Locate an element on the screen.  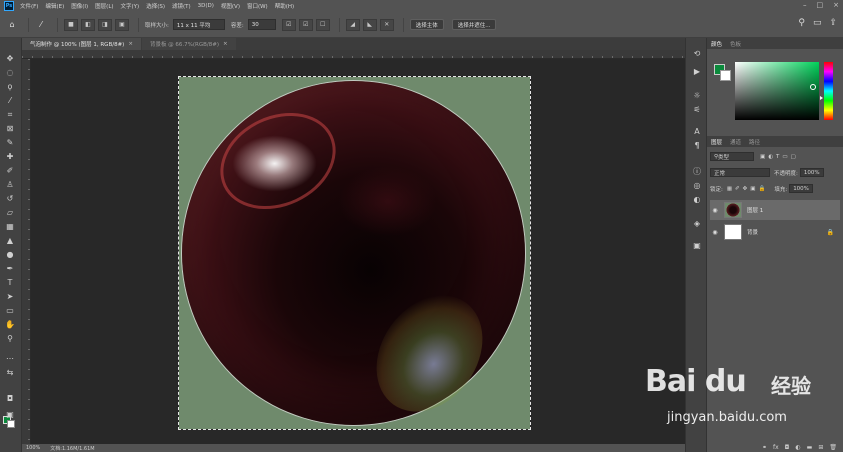
dodge-tool-icon: ● is located at coordinates (10, 255).